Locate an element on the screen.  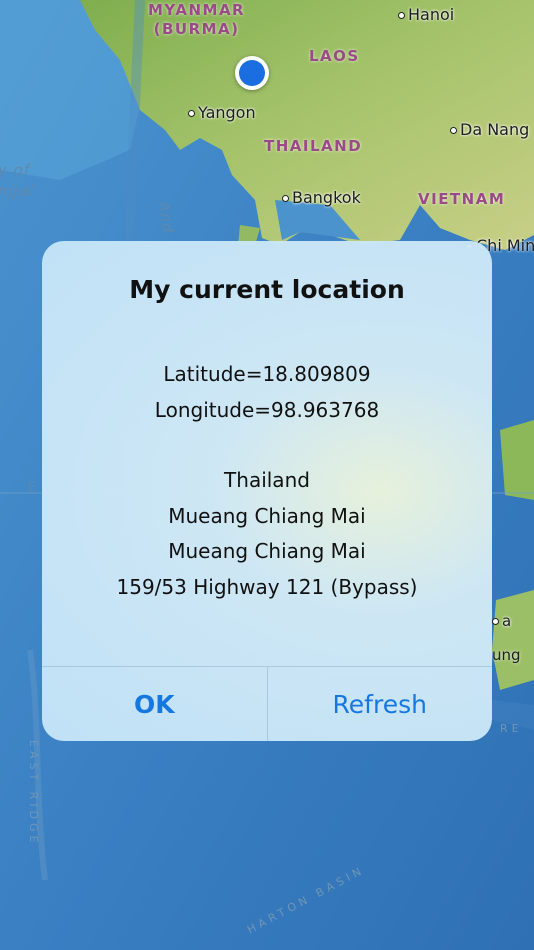
burma-label: (BURMA) is located at coordinates (196, 29).